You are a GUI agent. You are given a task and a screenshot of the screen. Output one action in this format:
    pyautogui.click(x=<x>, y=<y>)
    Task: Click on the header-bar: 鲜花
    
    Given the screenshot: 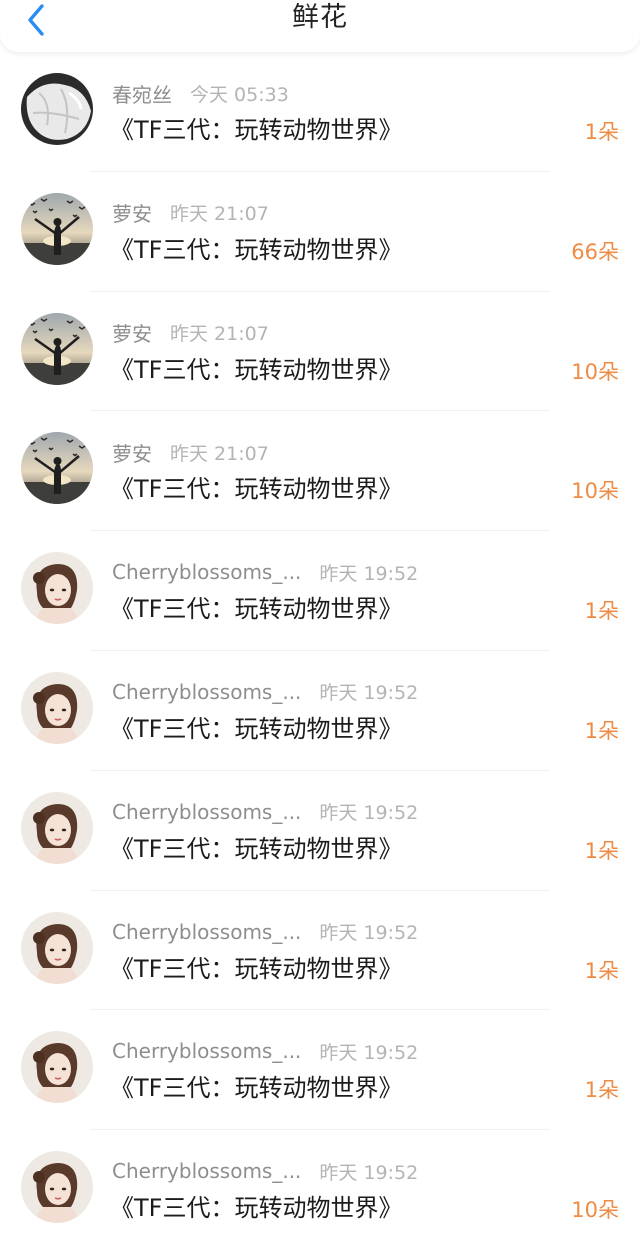 What is the action you would take?
    pyautogui.click(x=320, y=26)
    